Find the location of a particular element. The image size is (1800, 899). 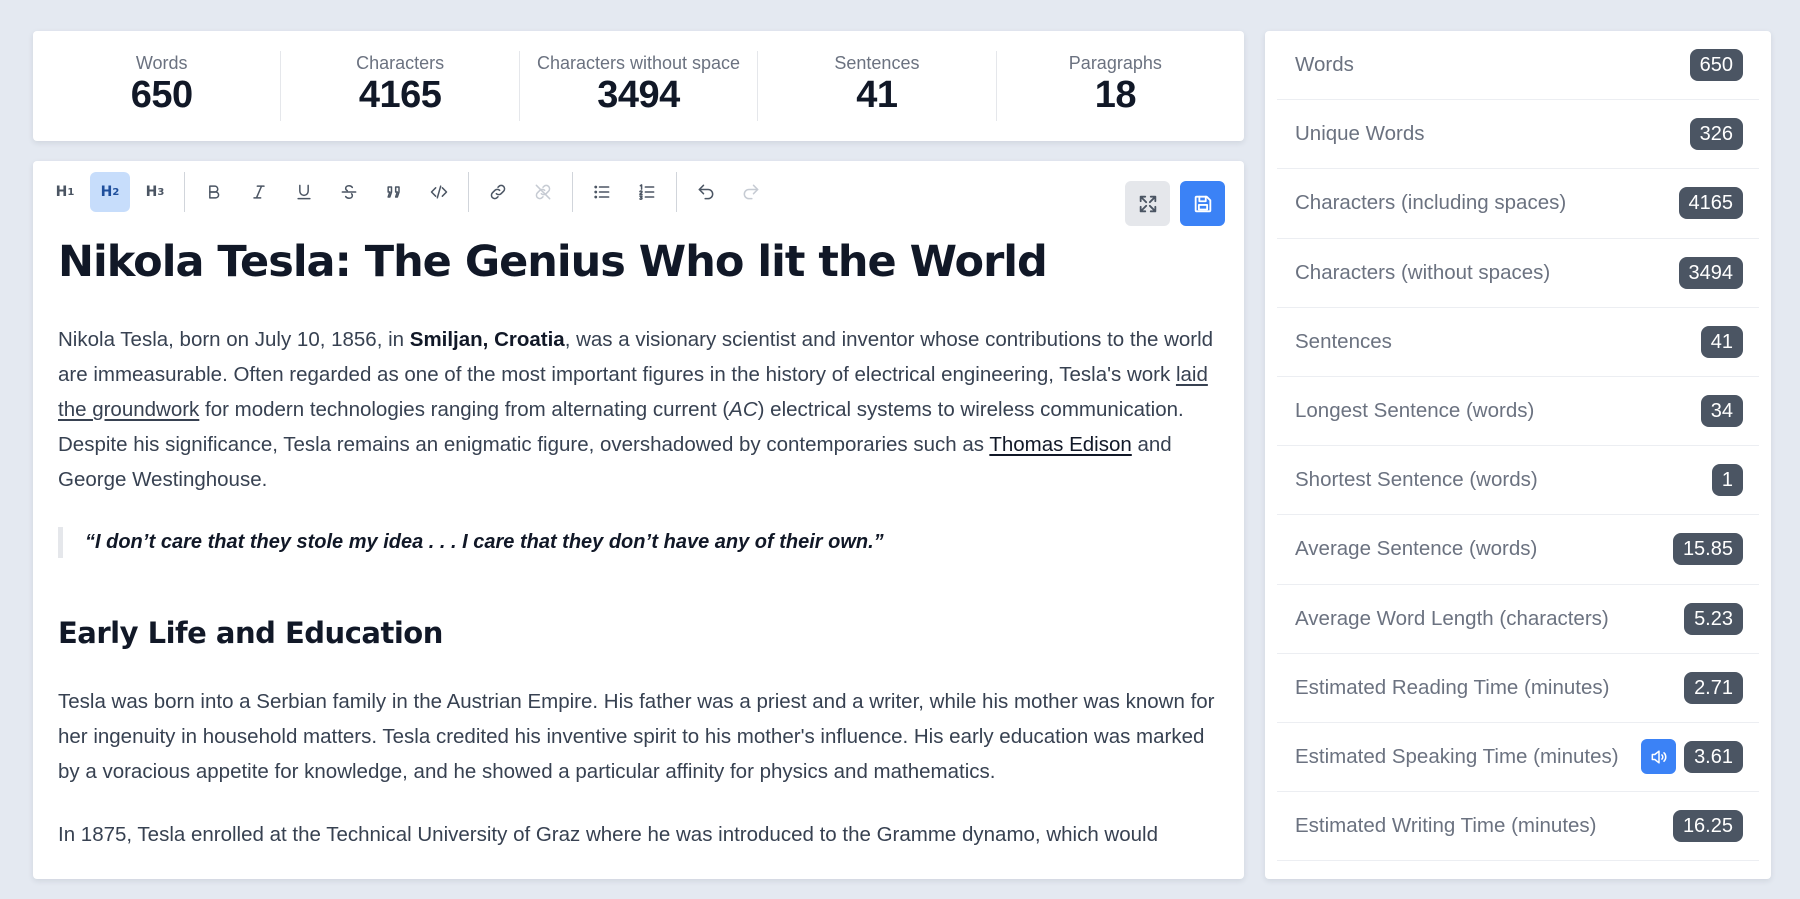

heading-1-label: H is located at coordinates (61, 192).